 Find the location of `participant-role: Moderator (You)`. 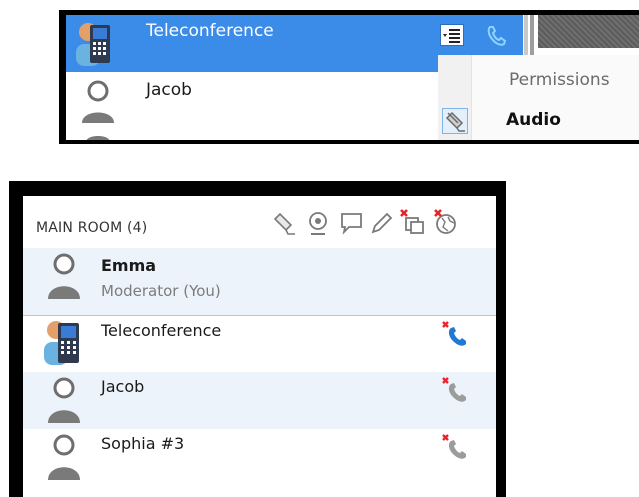

participant-role: Moderator (You) is located at coordinates (161, 291).